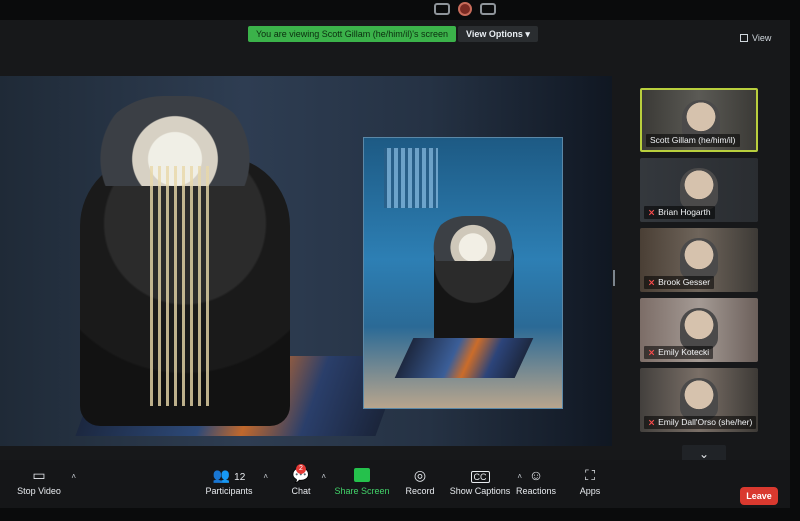 This screenshot has width=800, height=521. What do you see at coordinates (229, 491) in the screenshot?
I see `participants-label: Participants` at bounding box center [229, 491].